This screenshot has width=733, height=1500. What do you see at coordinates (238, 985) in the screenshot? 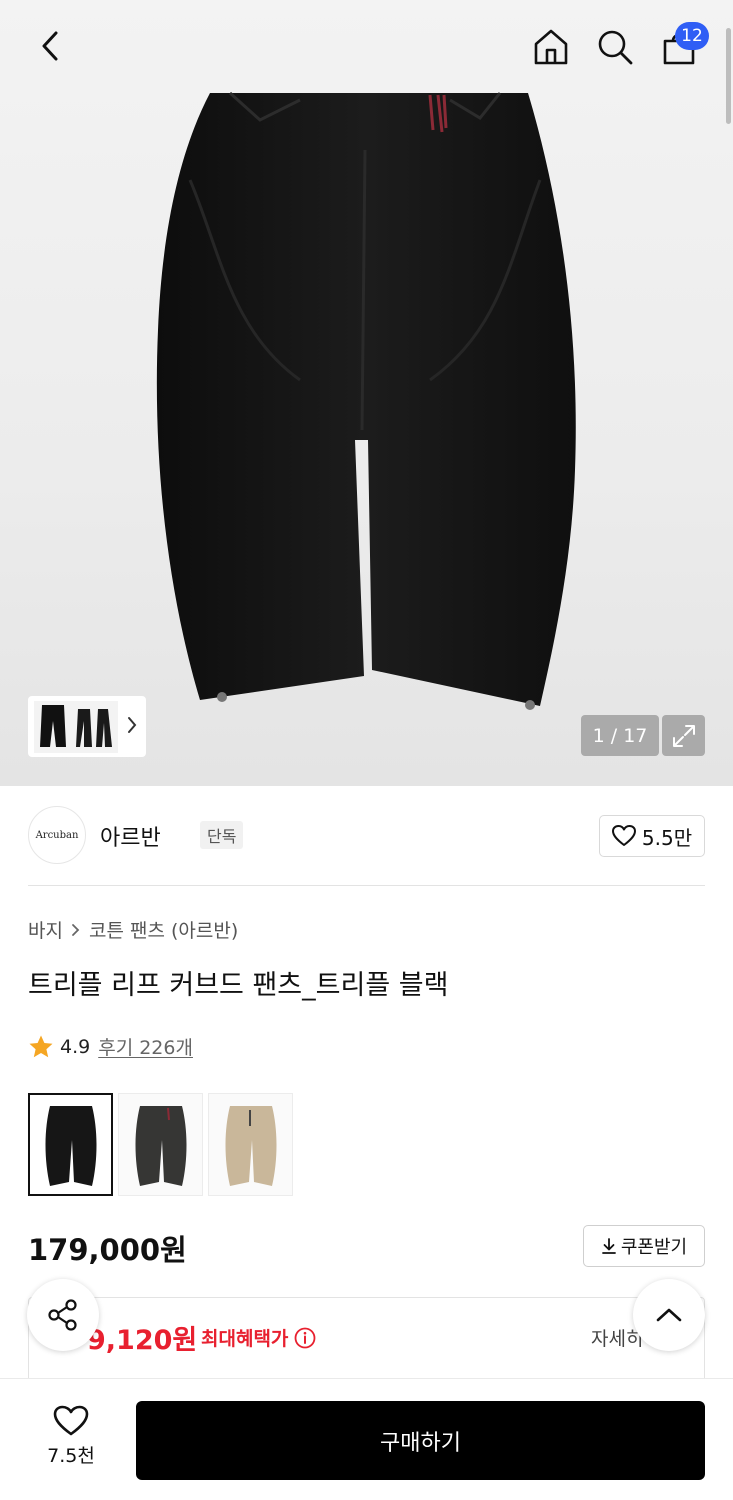
I see `product-title: 트리플 리프 커브드 팬츠_트리플 블랙` at bounding box center [238, 985].